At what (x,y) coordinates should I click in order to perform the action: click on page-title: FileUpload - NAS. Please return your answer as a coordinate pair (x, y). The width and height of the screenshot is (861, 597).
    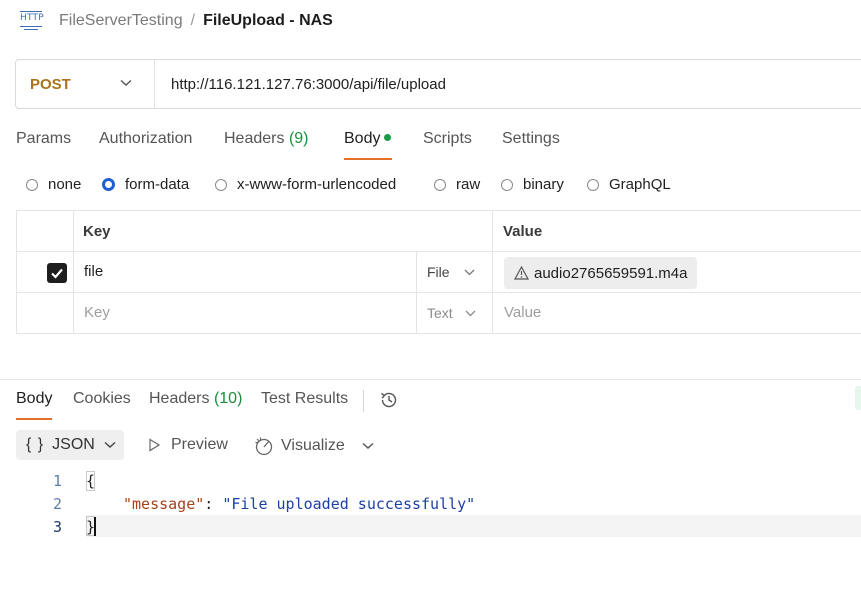
    Looking at the image, I should click on (268, 21).